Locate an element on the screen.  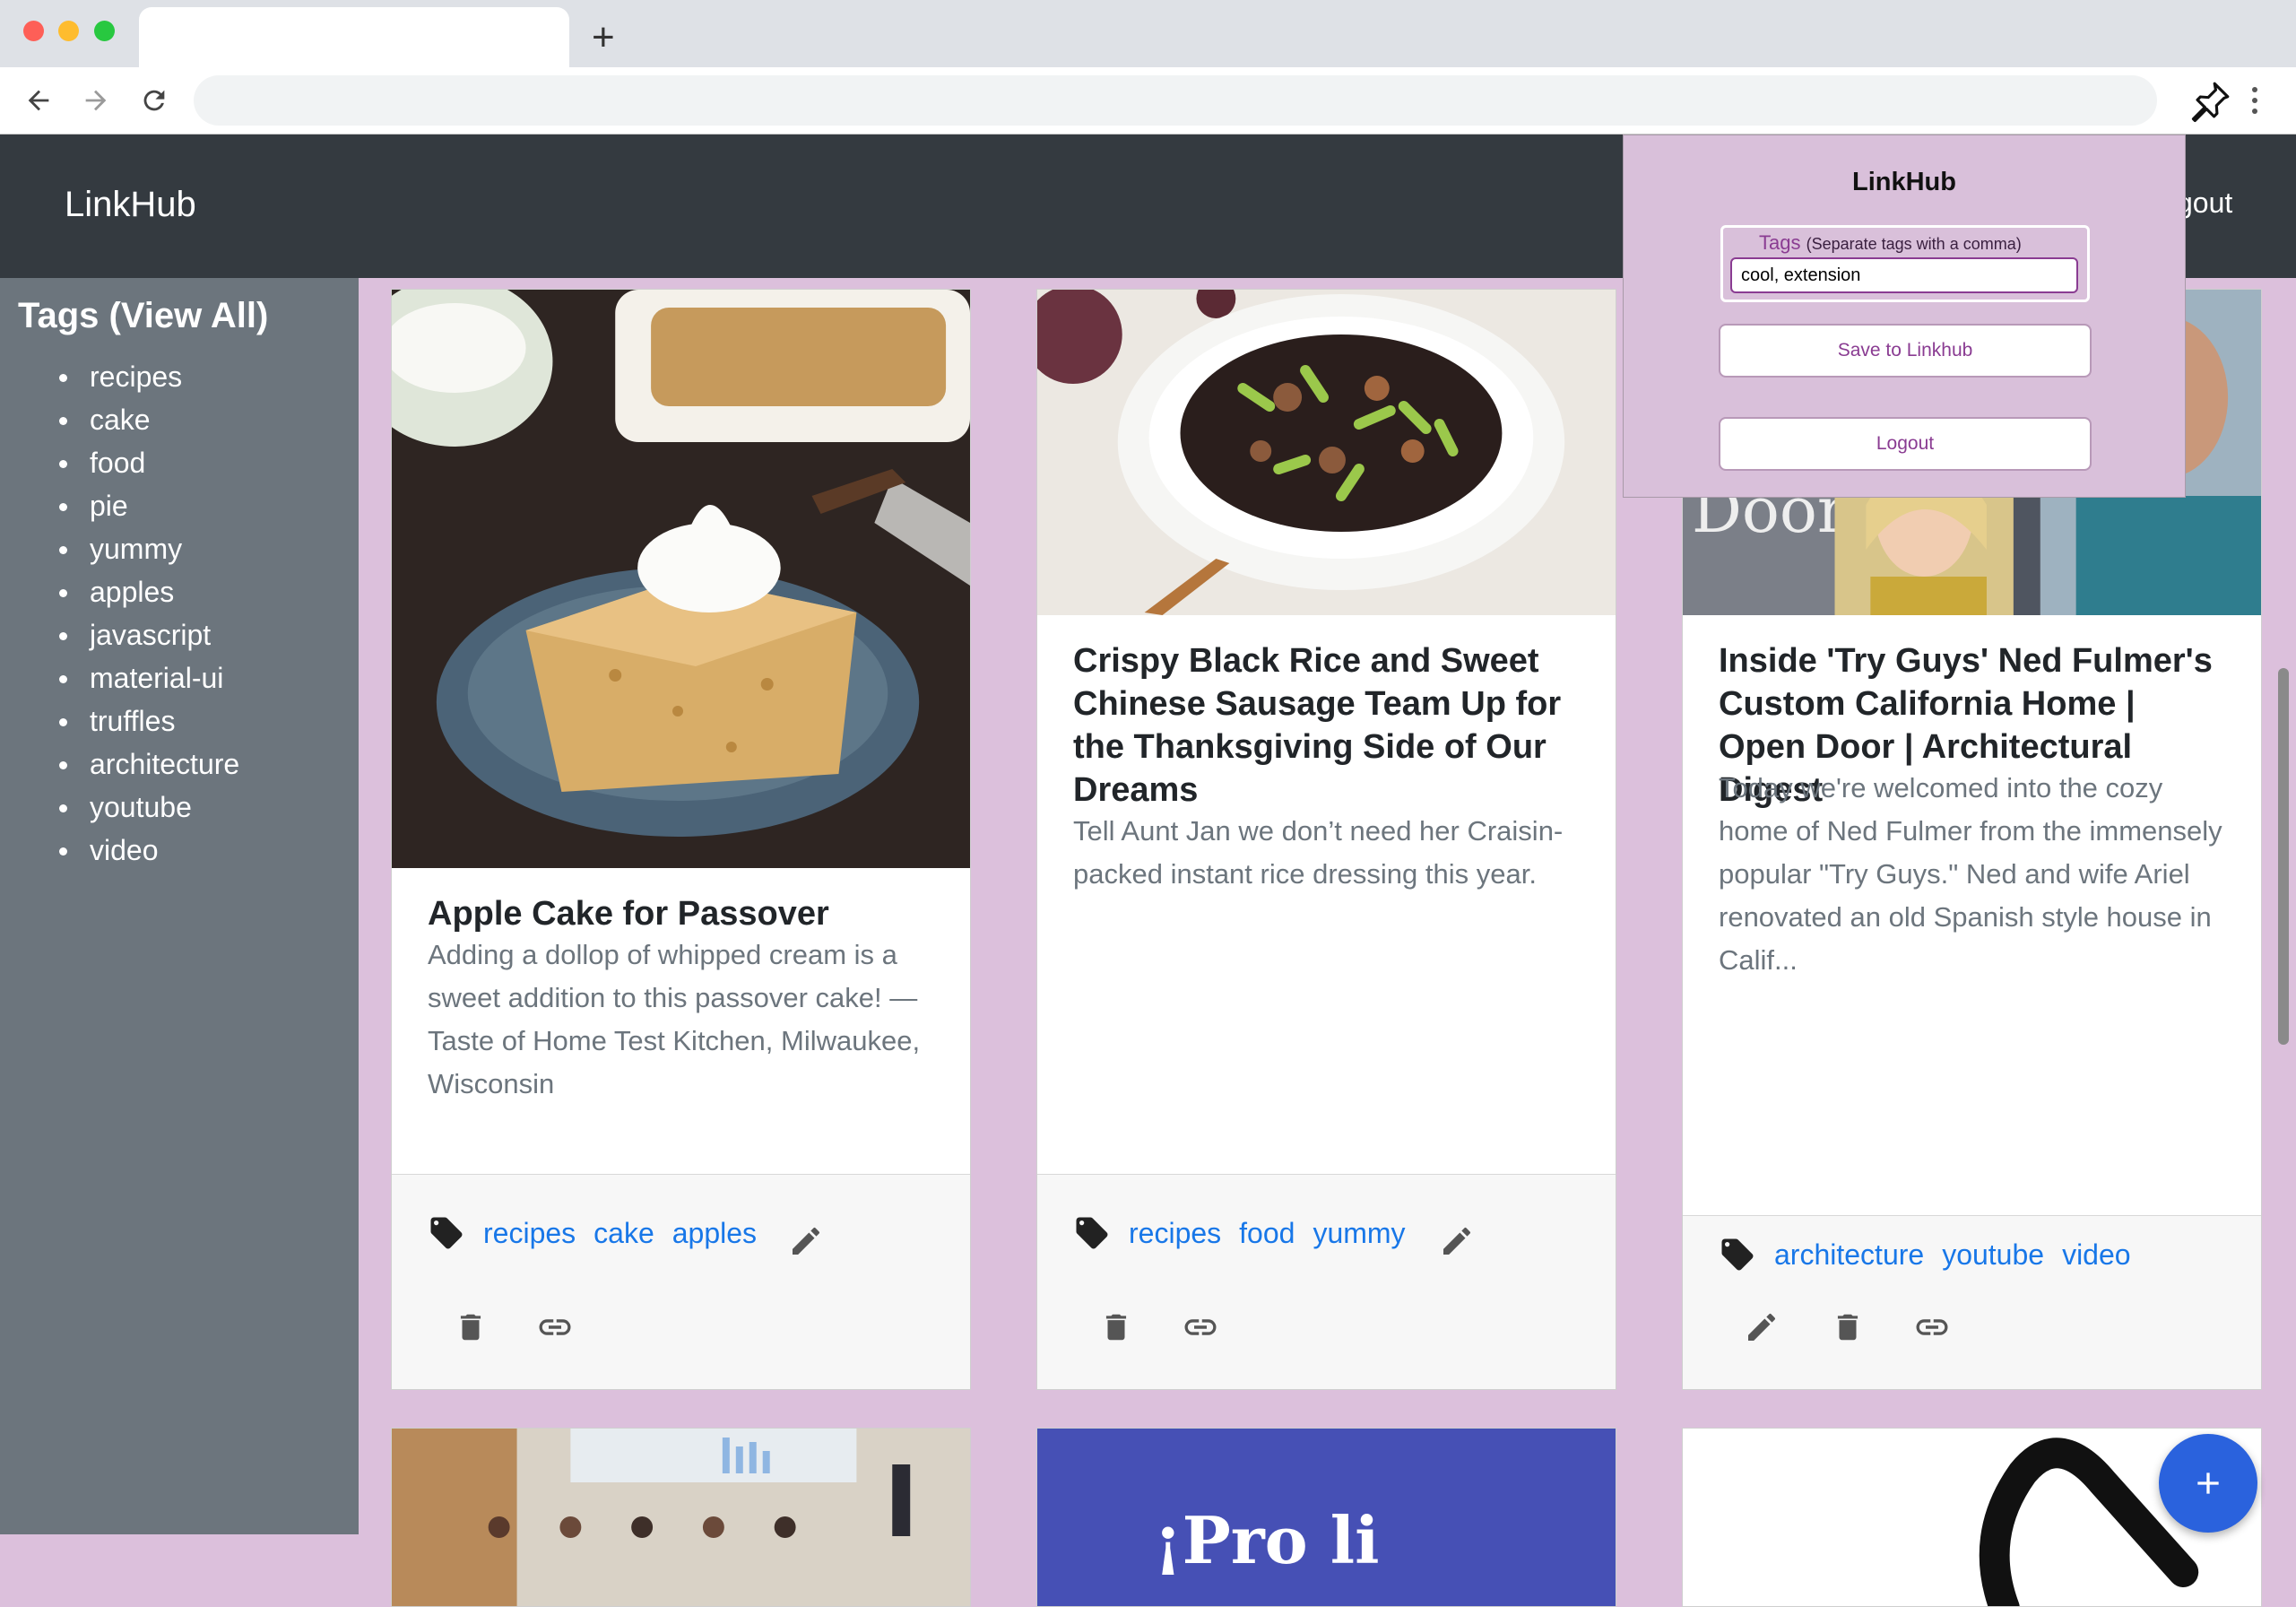
more-vert-icon is located at coordinates (2254, 90).